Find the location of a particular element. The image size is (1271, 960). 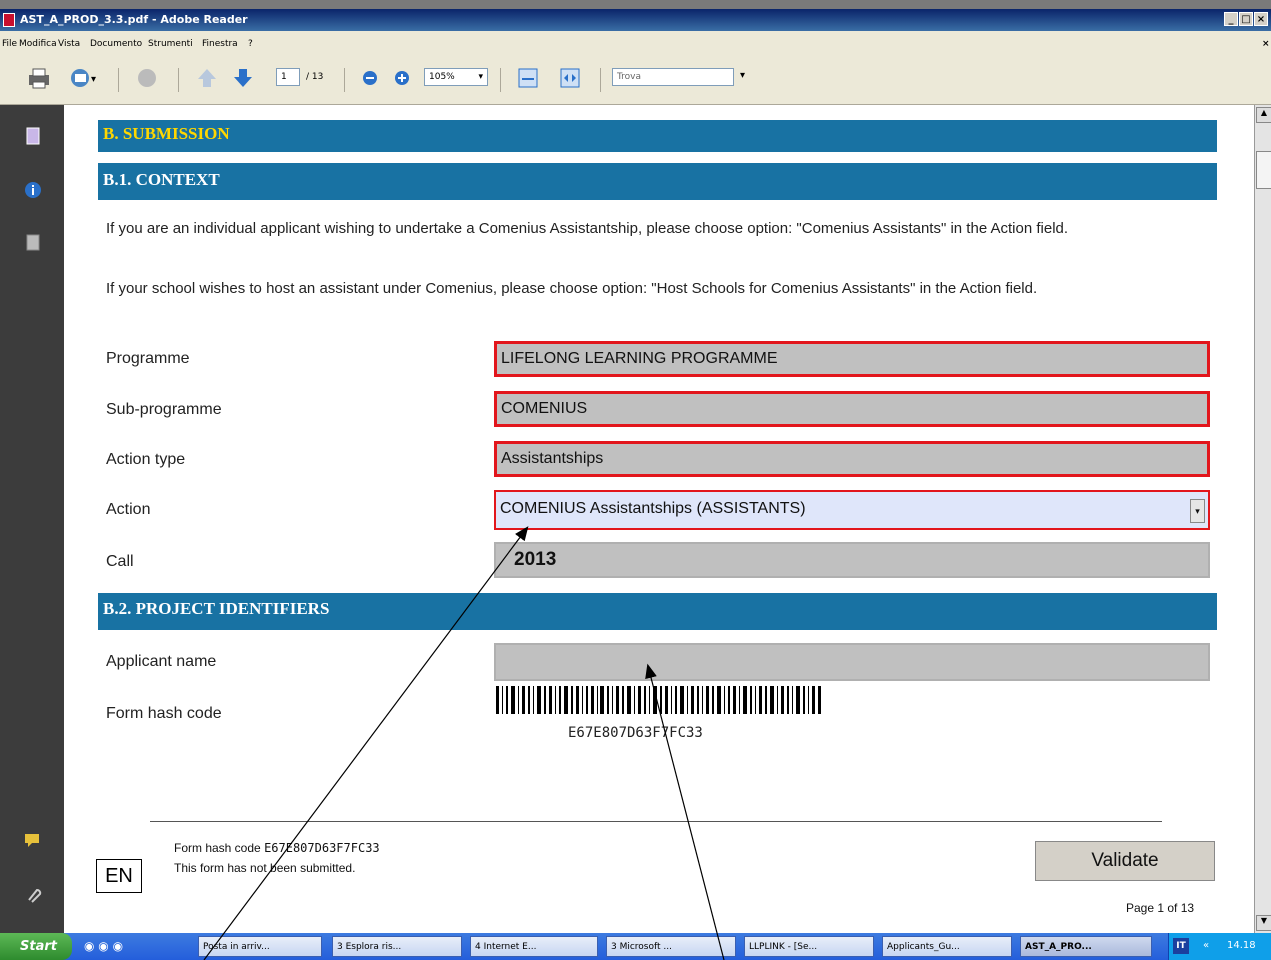

print-icon is located at coordinates (39, 78).